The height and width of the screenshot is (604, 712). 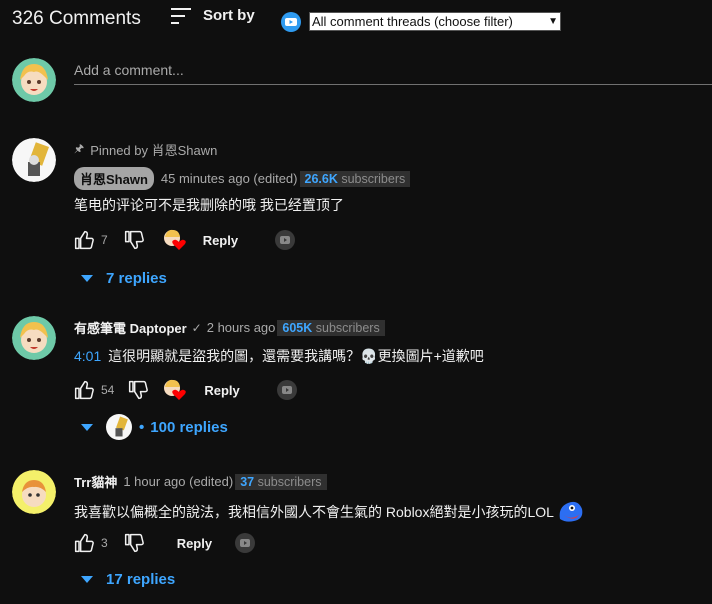 I want to click on comment-filter-select: All comment threads (choose filter) ▼, so click(x=435, y=21).